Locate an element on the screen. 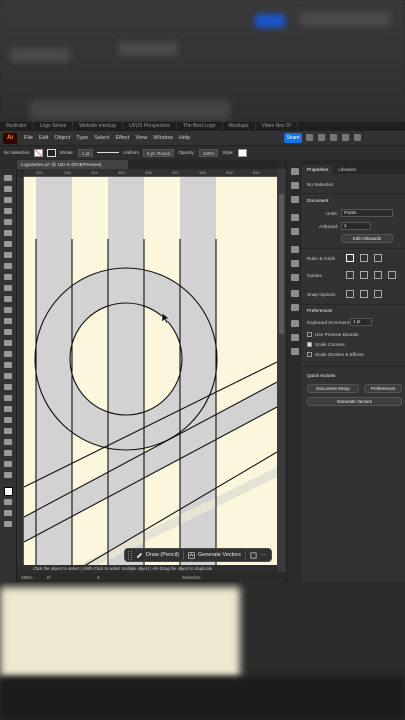  smart-guides-icon is located at coordinates (378, 275).